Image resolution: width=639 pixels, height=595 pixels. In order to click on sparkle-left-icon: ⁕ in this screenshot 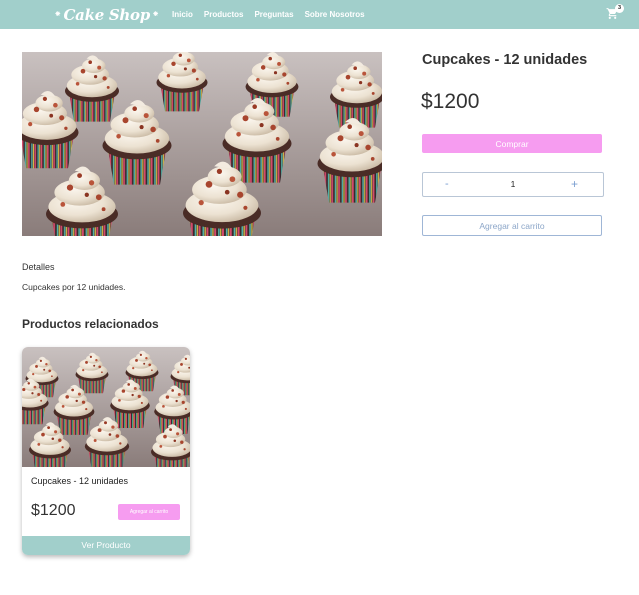, I will do `click(58, 14)`.